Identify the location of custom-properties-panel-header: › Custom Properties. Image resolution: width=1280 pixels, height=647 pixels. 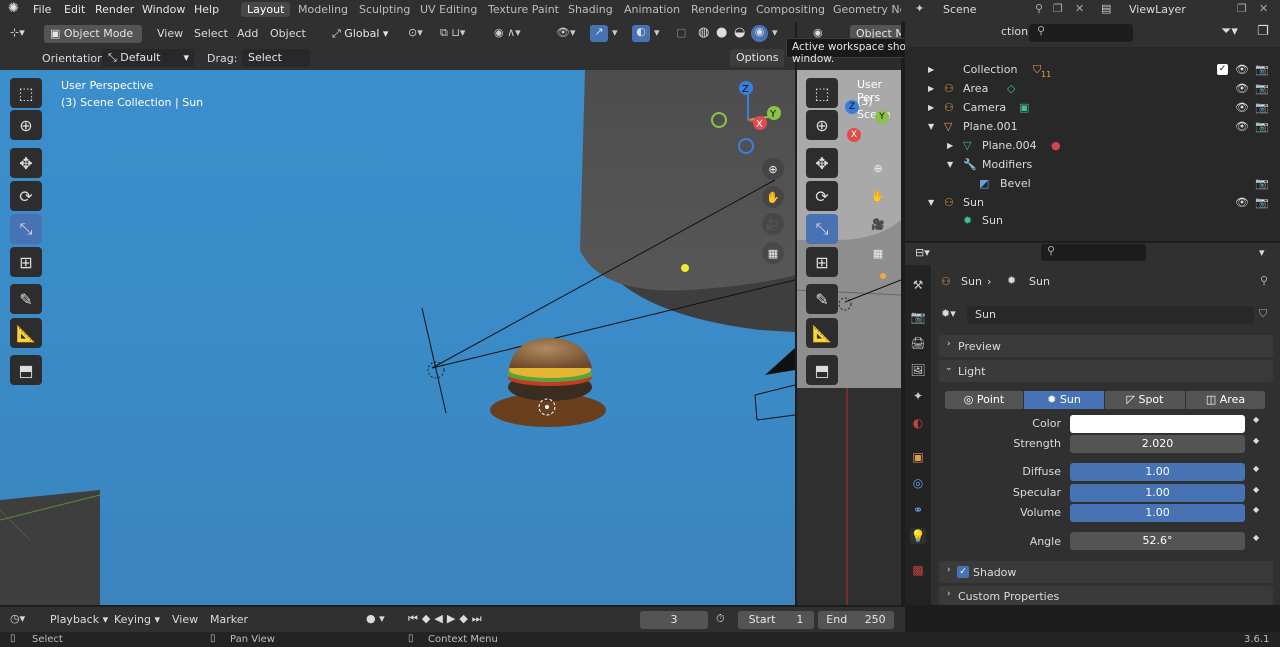
(1106, 595).